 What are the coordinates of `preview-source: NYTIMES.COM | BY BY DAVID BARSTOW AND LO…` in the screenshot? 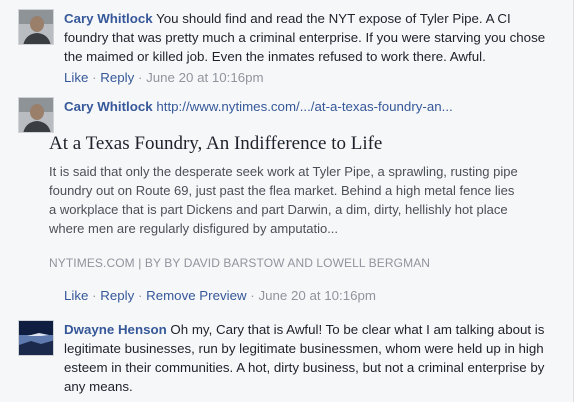 It's located at (240, 263).